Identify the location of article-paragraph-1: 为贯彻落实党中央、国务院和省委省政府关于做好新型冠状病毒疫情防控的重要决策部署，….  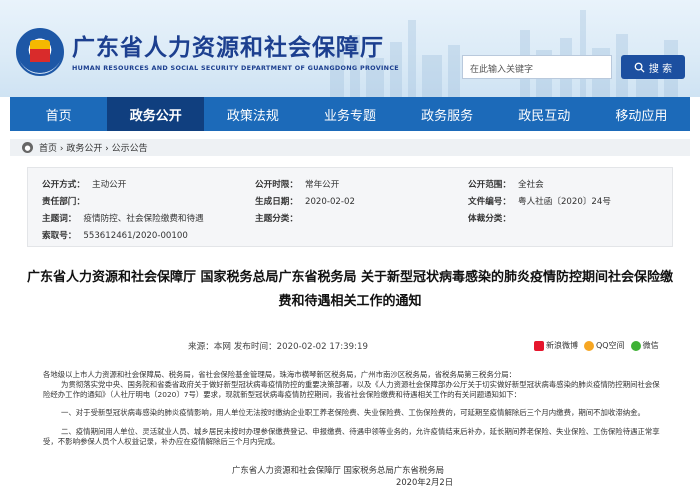
(351, 389).